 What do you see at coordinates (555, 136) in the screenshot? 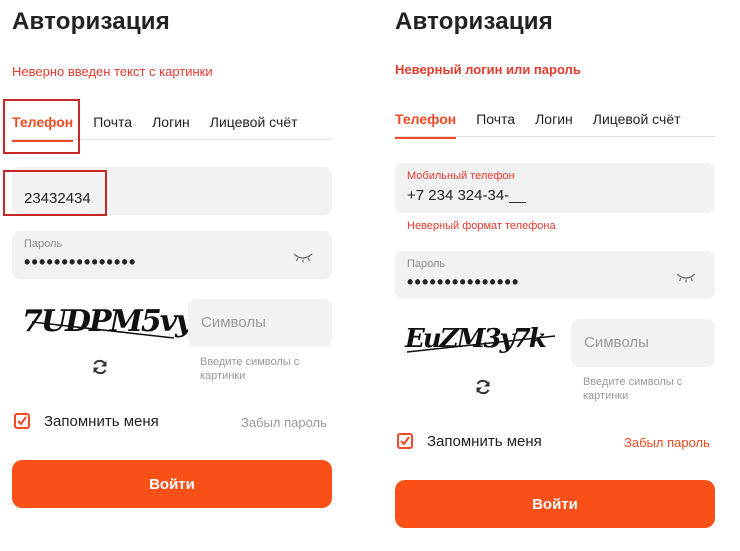
I see `tabs-divider` at bounding box center [555, 136].